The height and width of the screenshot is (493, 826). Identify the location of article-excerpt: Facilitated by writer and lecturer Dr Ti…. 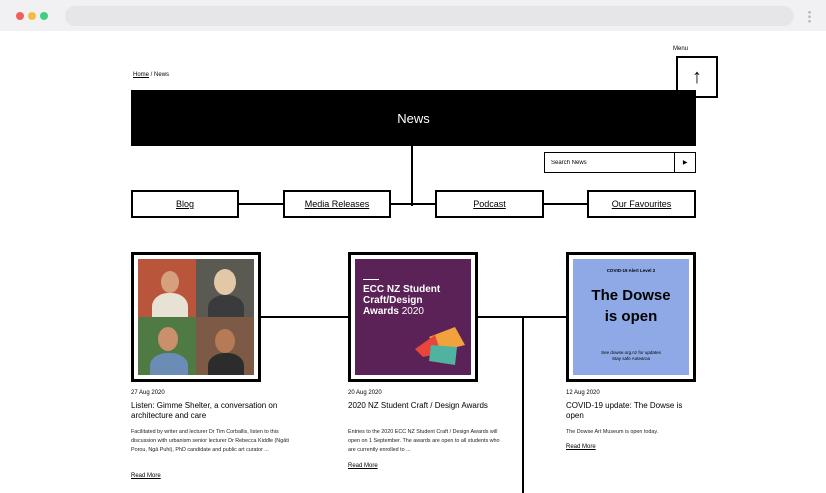
(210, 441).